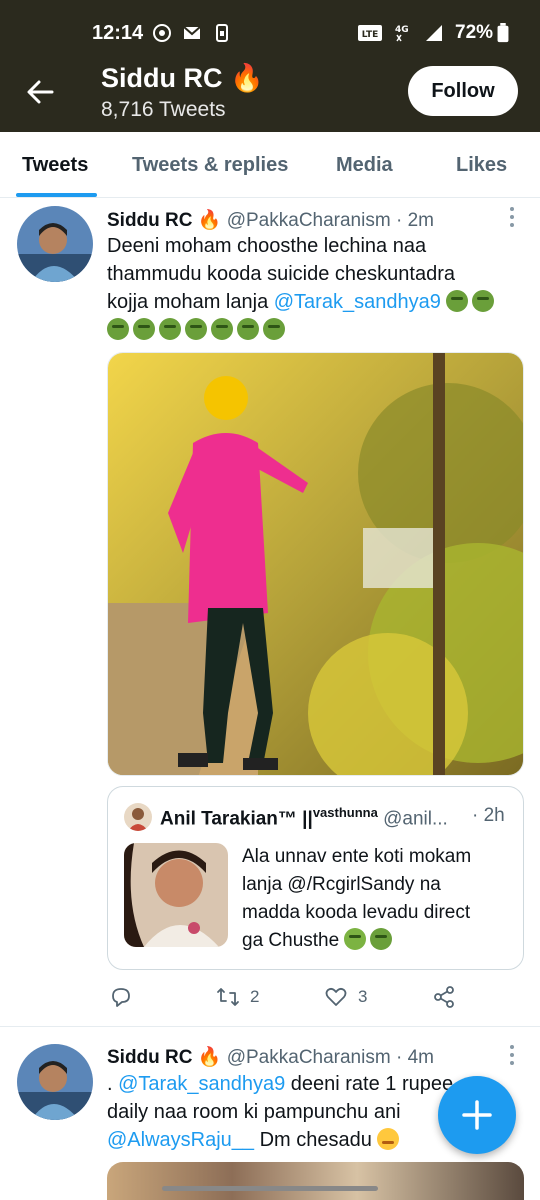 This screenshot has width=540, height=1200. I want to click on profile-tabs: Tweets Tweets & replies Media Likes, so click(270, 165).